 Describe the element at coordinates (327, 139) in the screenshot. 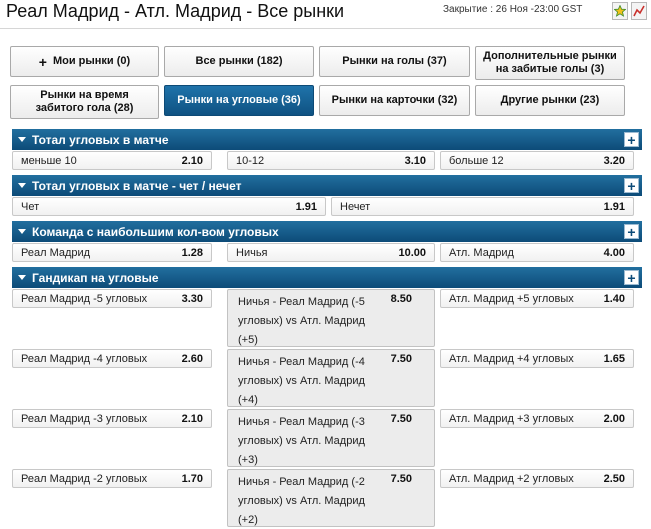

I see `section-header-total-corners: Тотал угловых в матче +` at that location.